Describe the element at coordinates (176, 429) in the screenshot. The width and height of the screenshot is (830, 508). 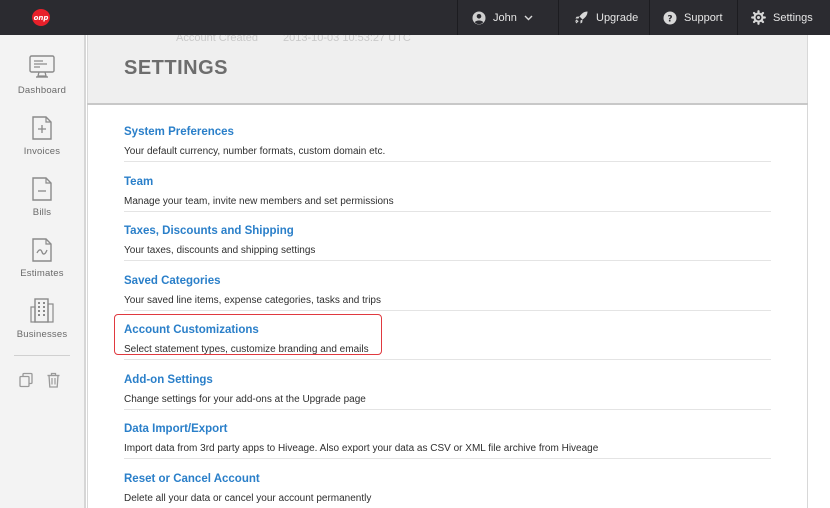
I see `settings-item-title: Data Import/Export` at that location.